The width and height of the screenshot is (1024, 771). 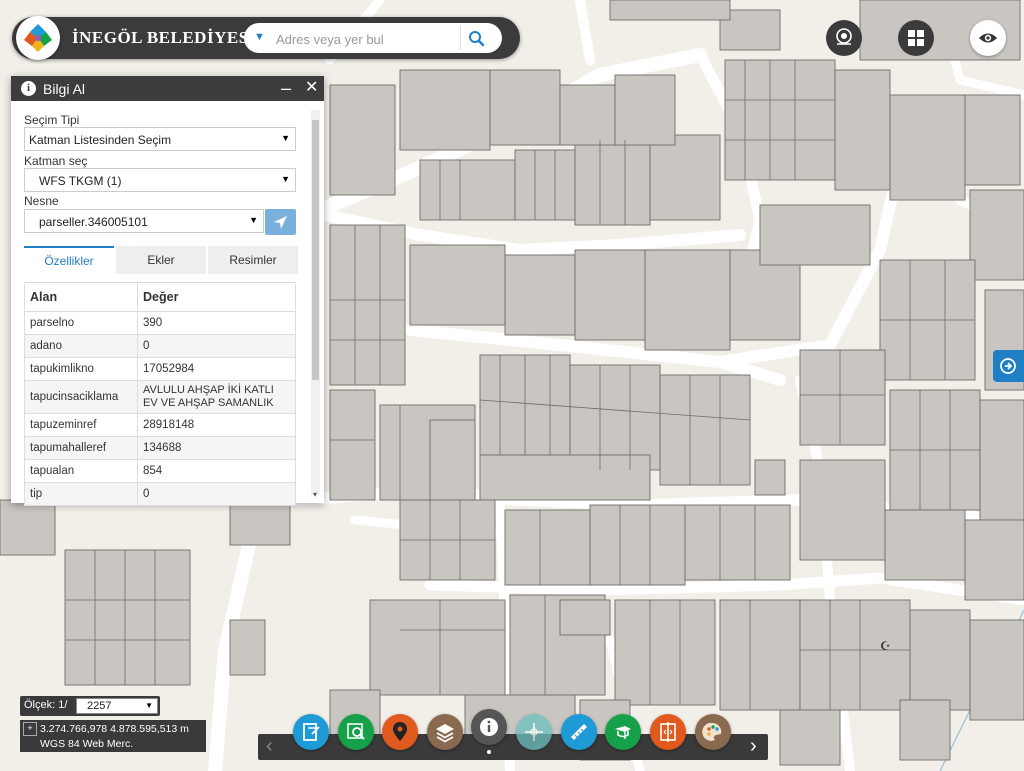 I want to click on properties-tabs: Özellikler Ekler Resimler, so click(x=161, y=260).